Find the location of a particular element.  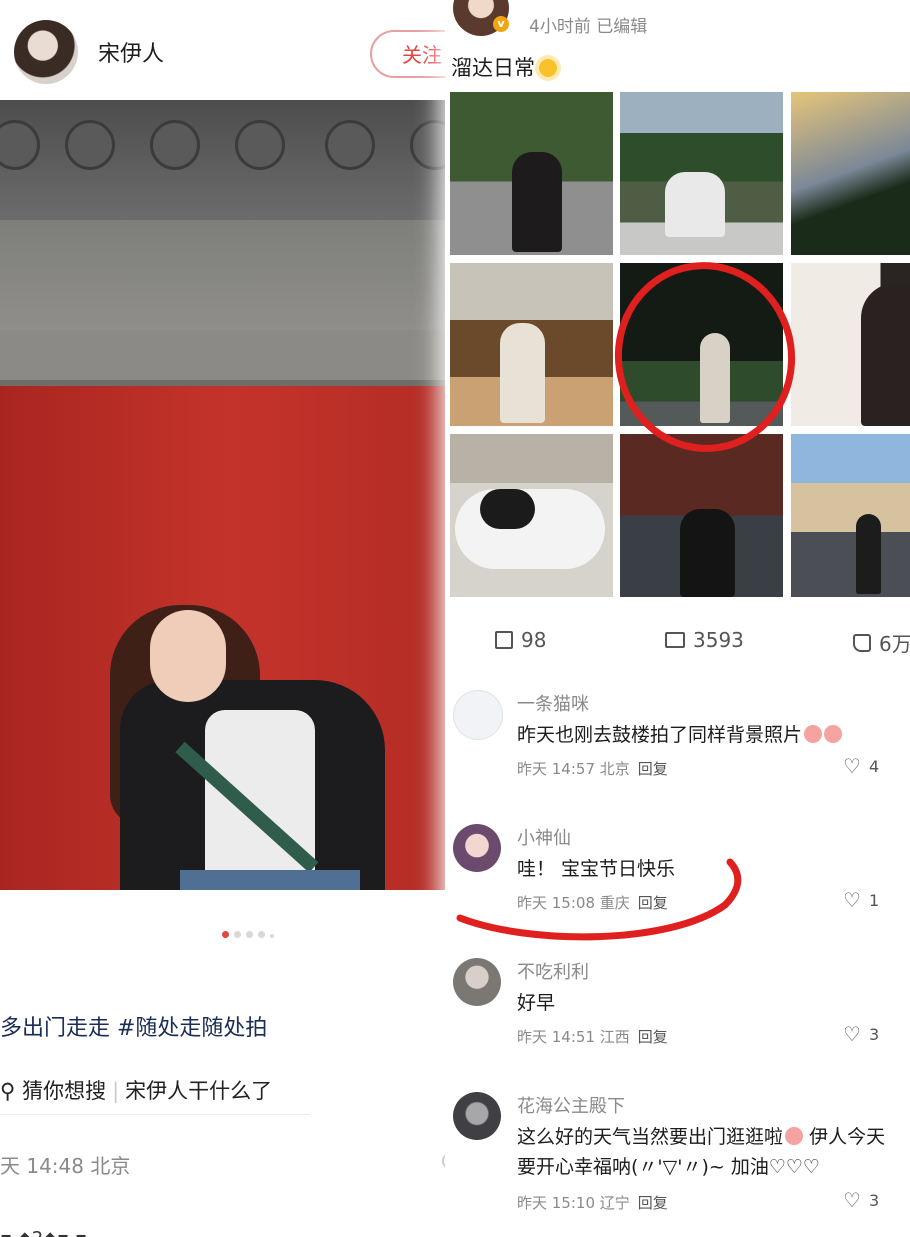

underline-annotation is located at coordinates (599, 899).